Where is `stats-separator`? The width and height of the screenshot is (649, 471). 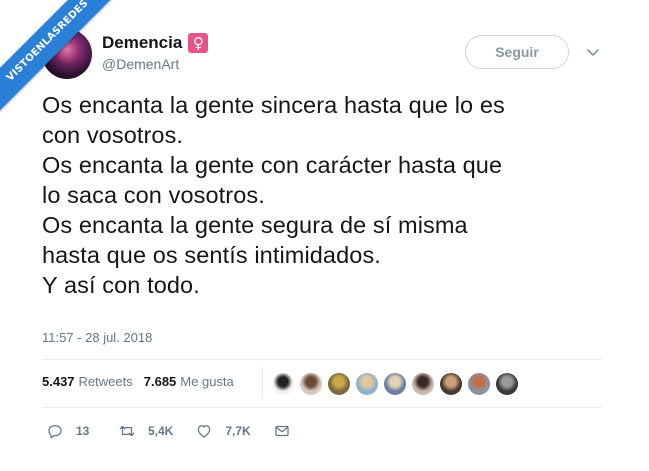 stats-separator is located at coordinates (262, 383).